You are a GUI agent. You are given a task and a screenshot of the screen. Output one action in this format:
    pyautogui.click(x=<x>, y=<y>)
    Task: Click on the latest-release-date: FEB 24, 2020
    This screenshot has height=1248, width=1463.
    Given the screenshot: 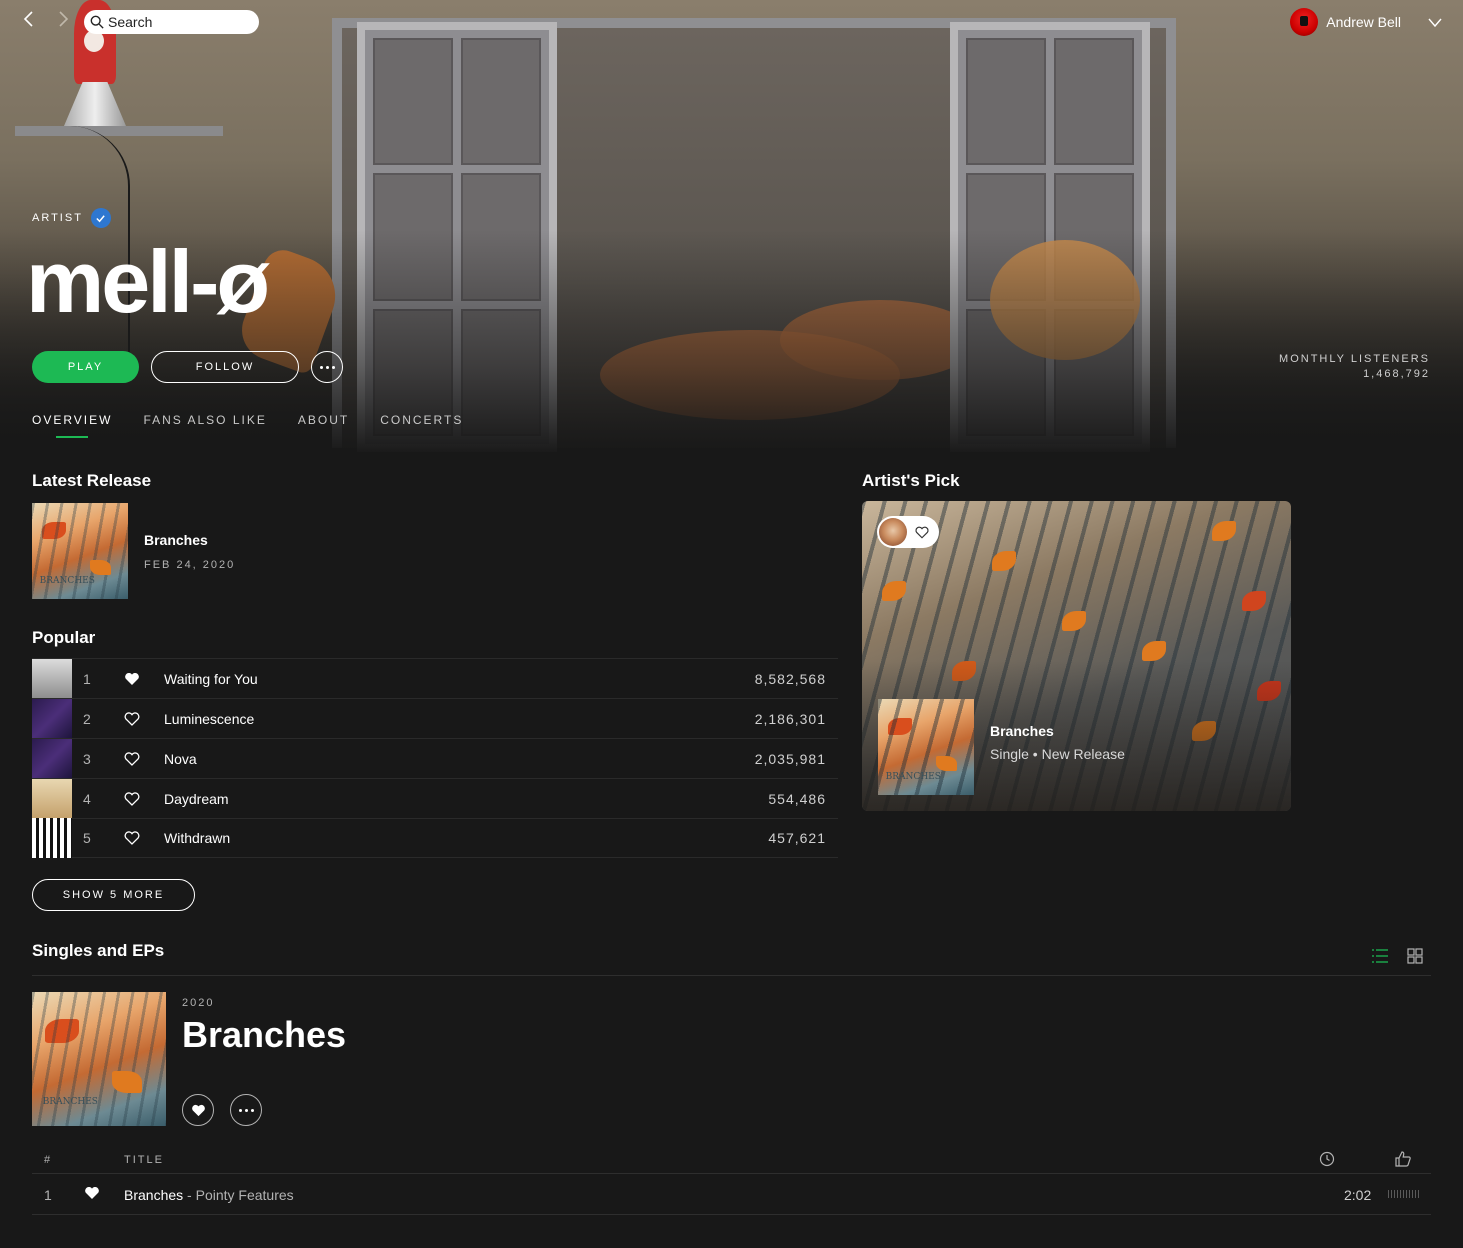 What is the action you would take?
    pyautogui.click(x=190, y=565)
    